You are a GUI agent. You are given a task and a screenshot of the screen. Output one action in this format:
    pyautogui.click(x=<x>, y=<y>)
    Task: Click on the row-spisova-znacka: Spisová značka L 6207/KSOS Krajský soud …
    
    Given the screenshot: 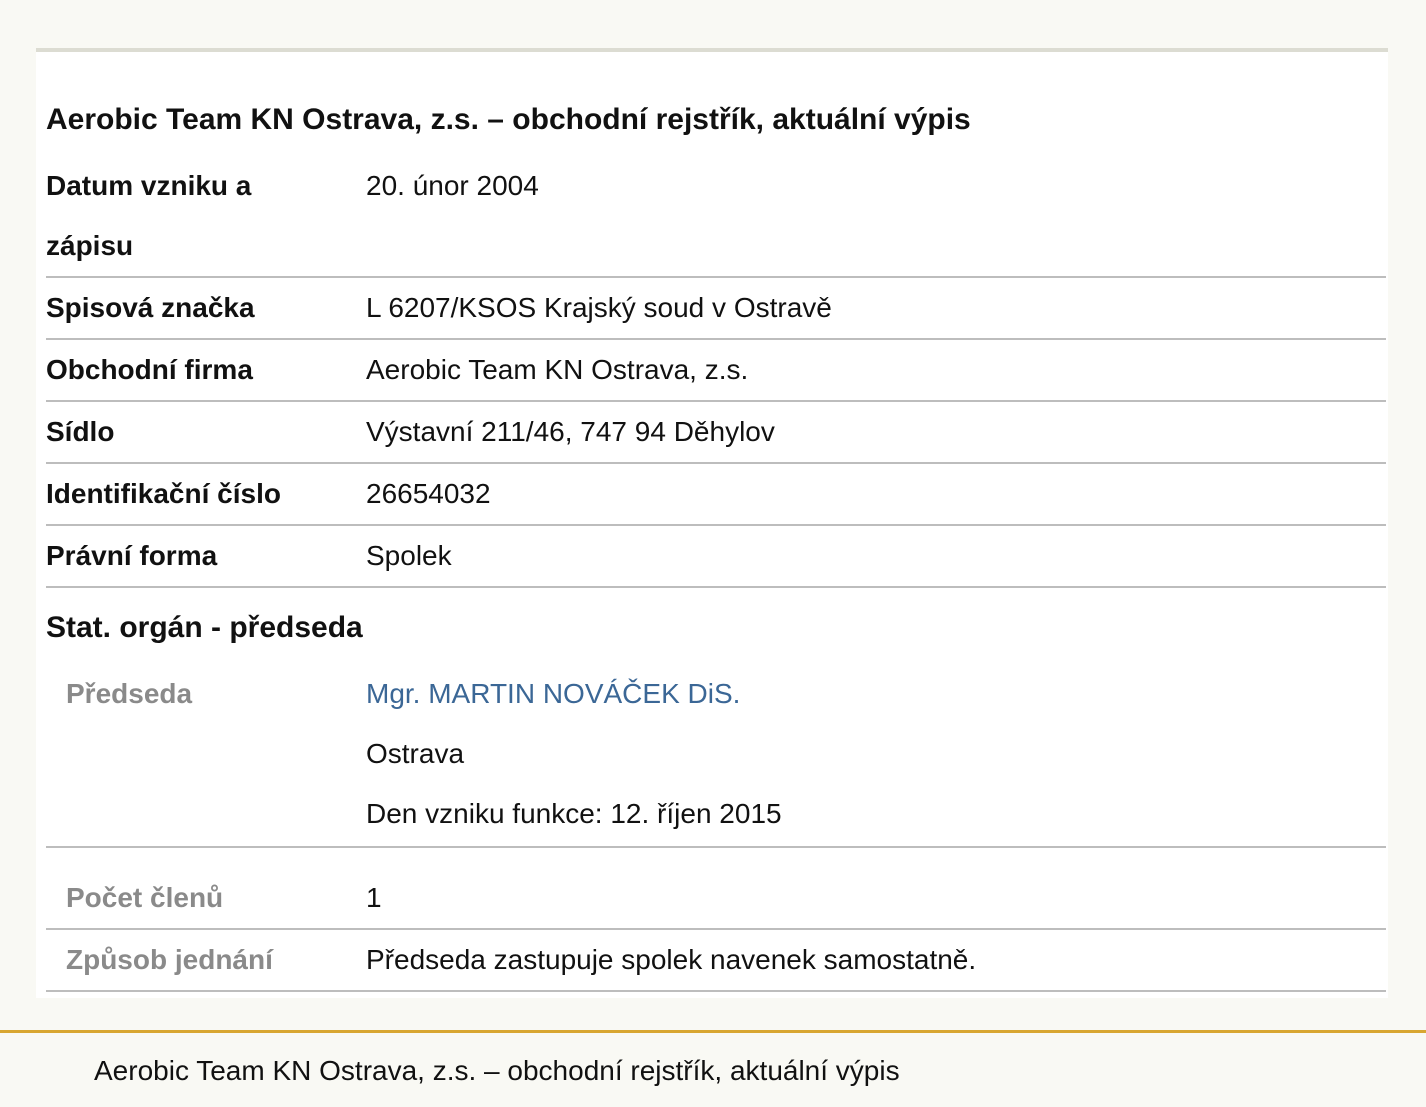 What is the action you would take?
    pyautogui.click(x=716, y=309)
    